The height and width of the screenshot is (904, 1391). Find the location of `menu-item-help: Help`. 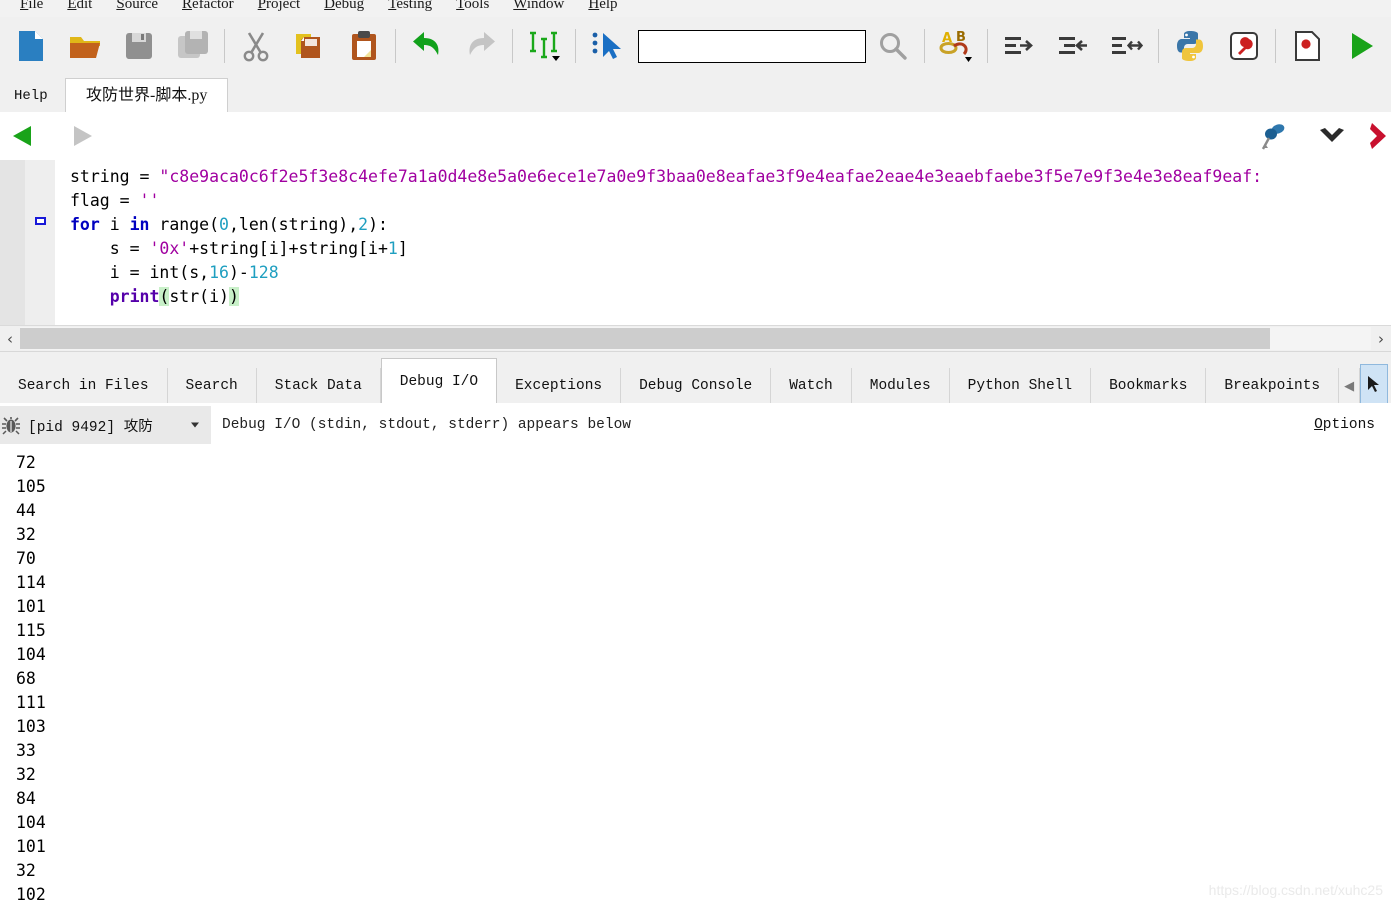

menu-item-help: Help is located at coordinates (602, 6).